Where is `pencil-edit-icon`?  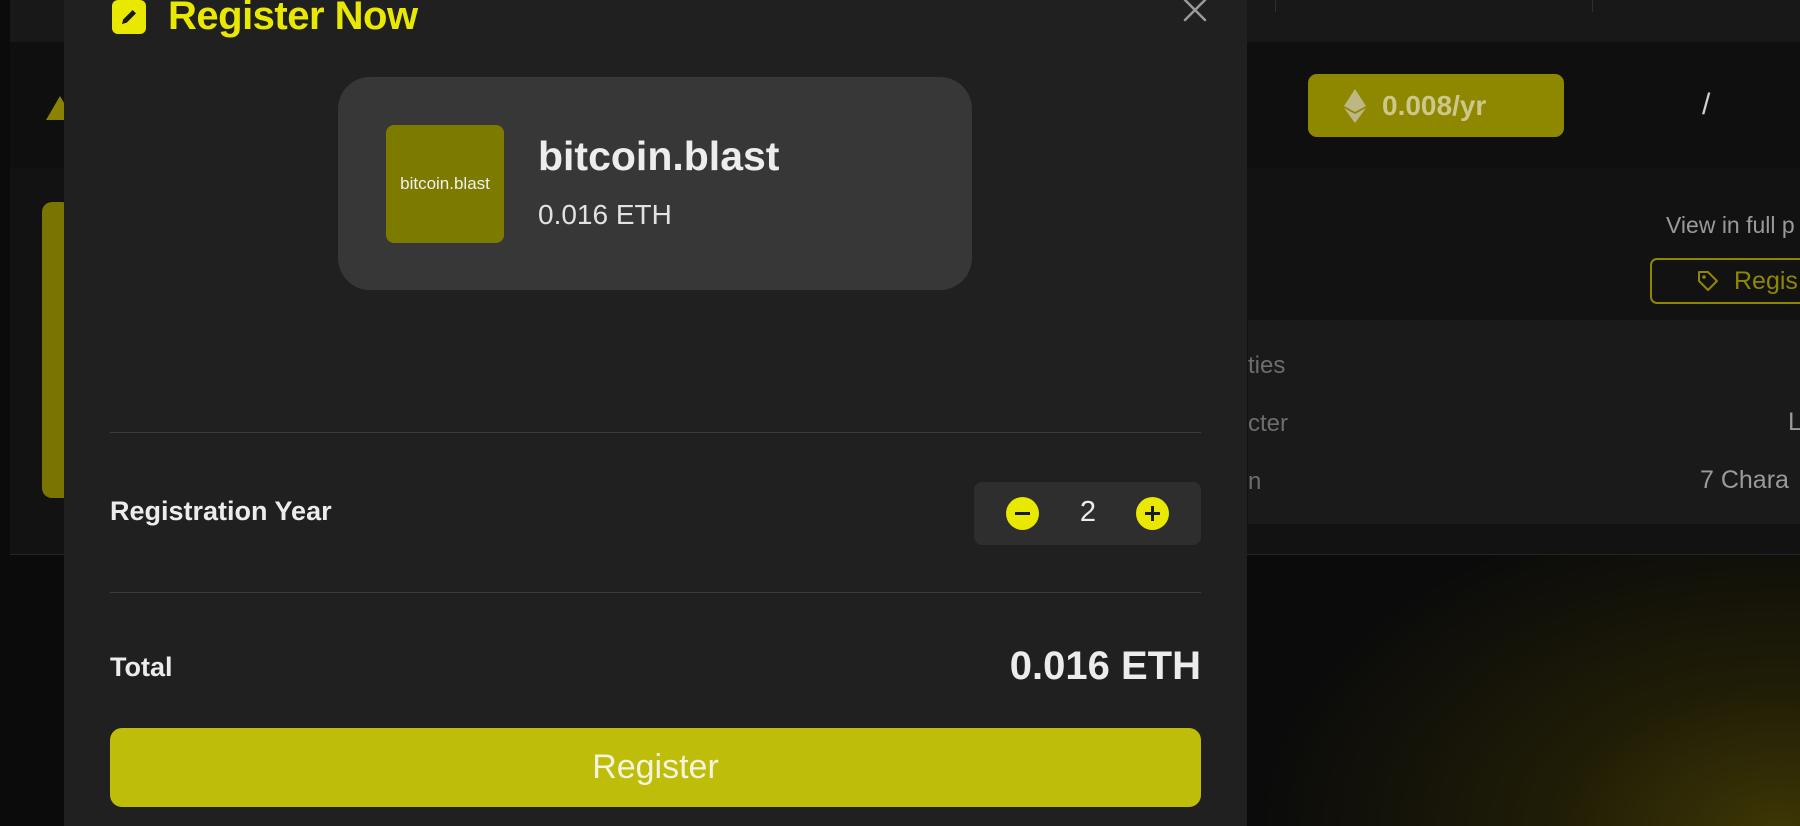
pencil-edit-icon is located at coordinates (129, 17).